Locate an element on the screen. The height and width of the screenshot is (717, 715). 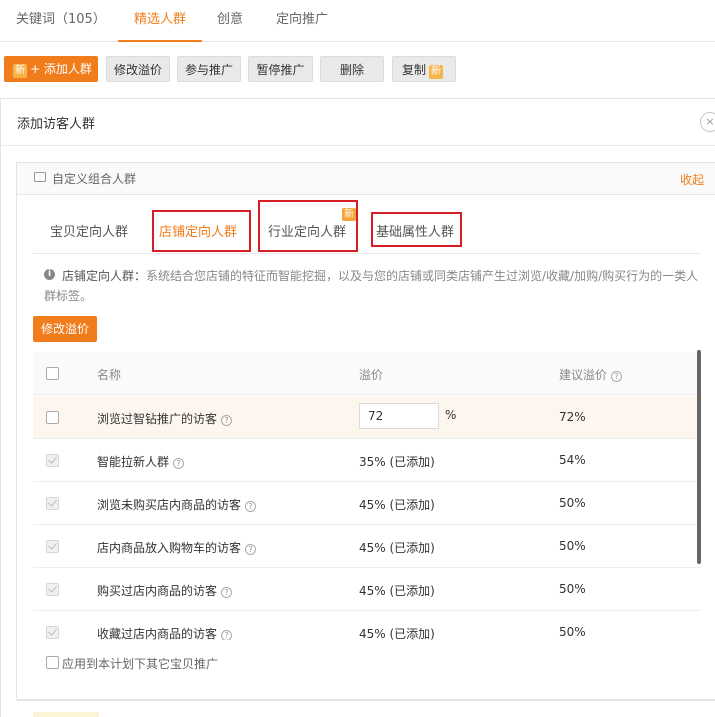
frame-icon is located at coordinates (40, 177).